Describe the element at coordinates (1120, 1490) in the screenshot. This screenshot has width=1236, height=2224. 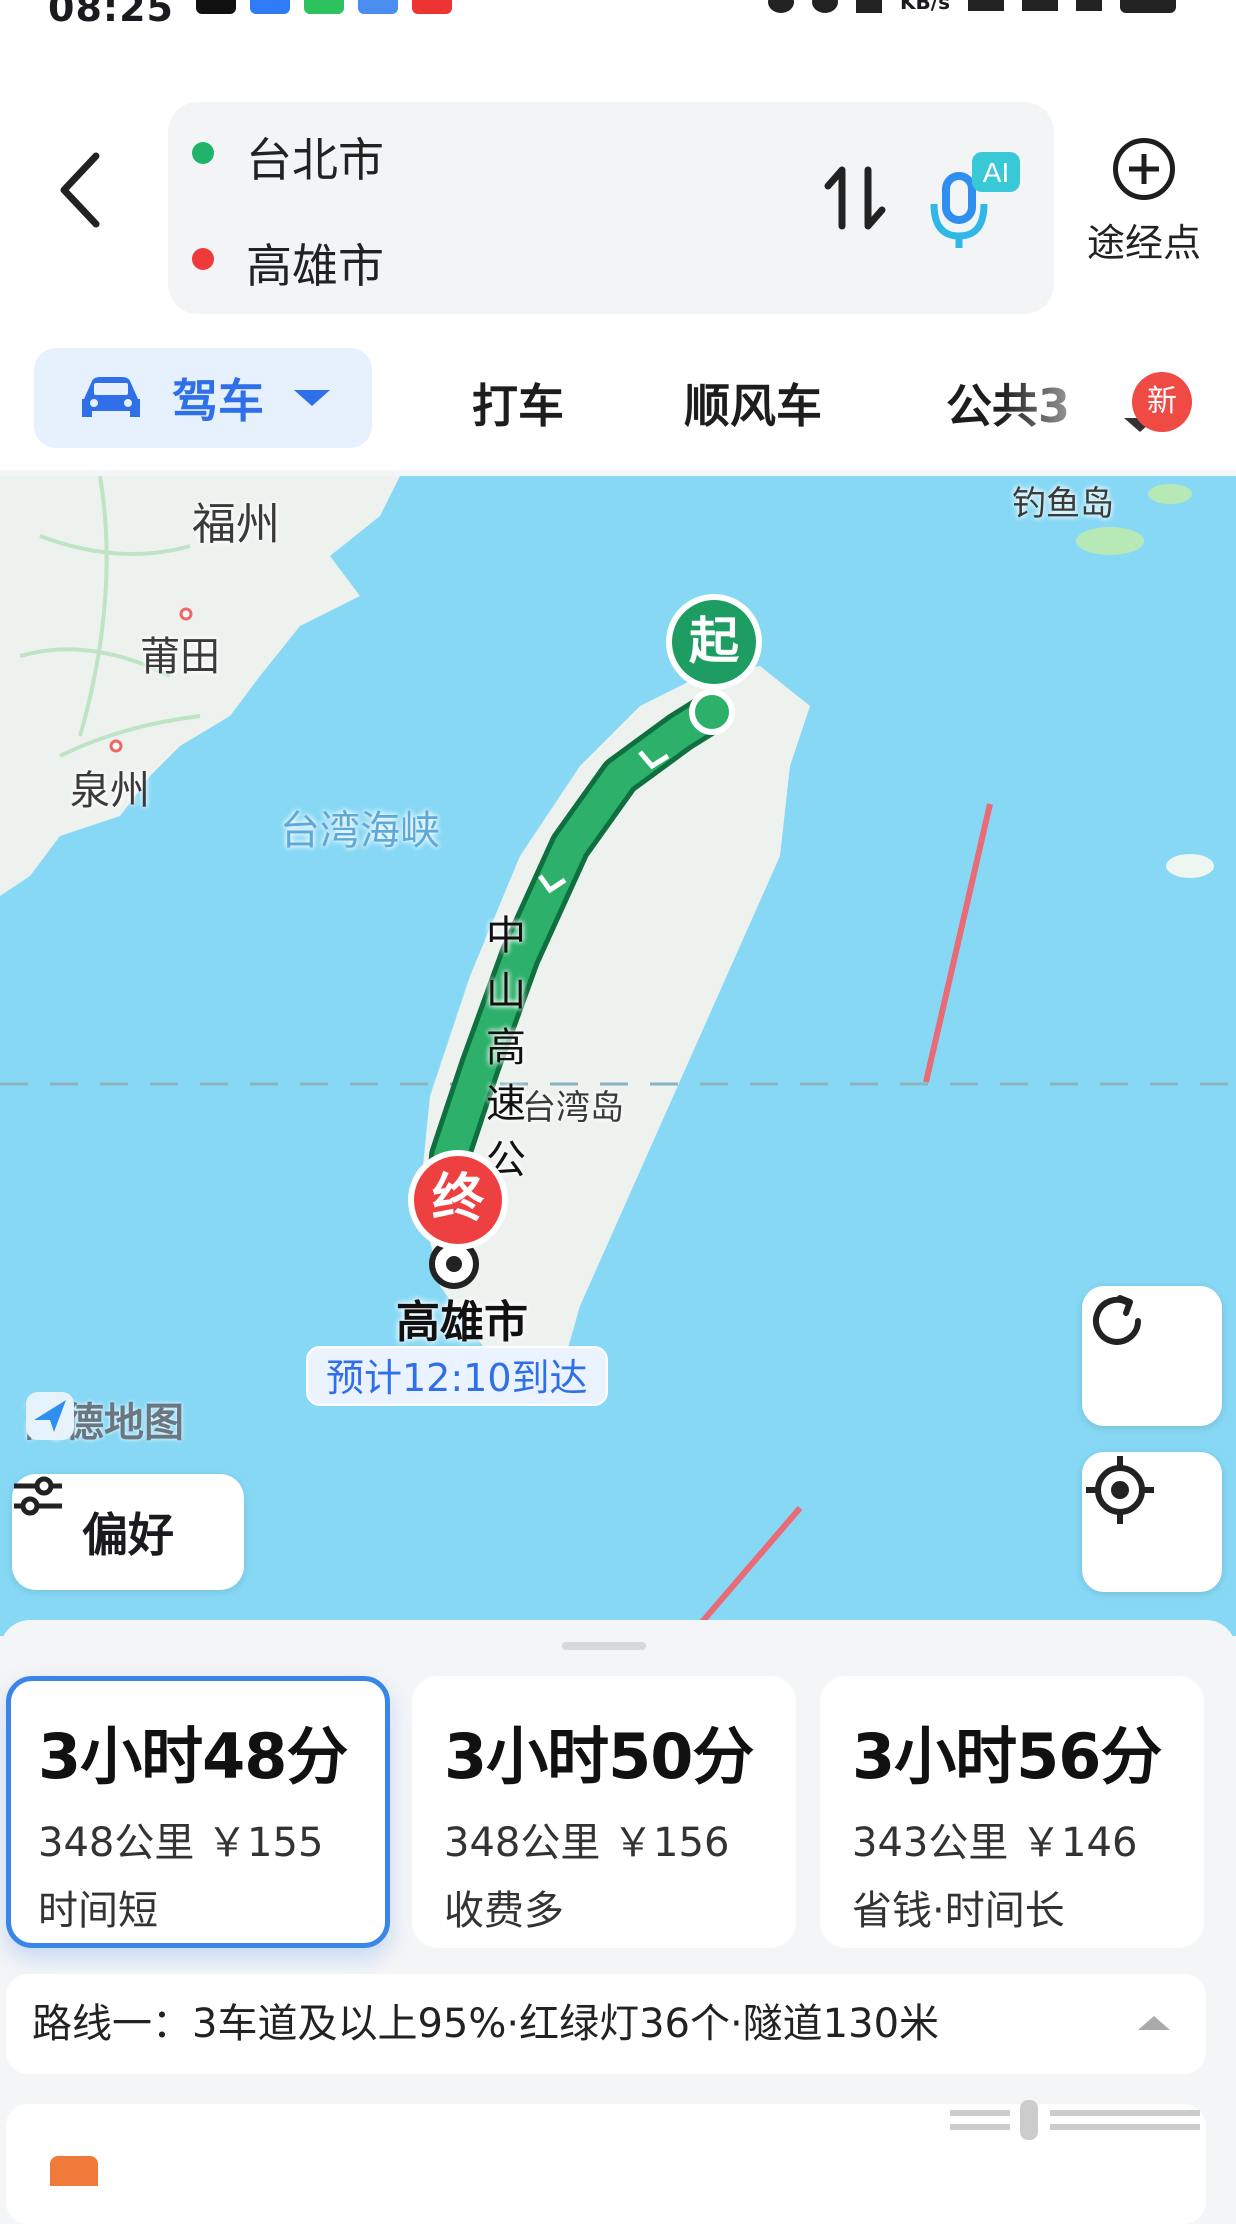
I see `locate-icon` at that location.